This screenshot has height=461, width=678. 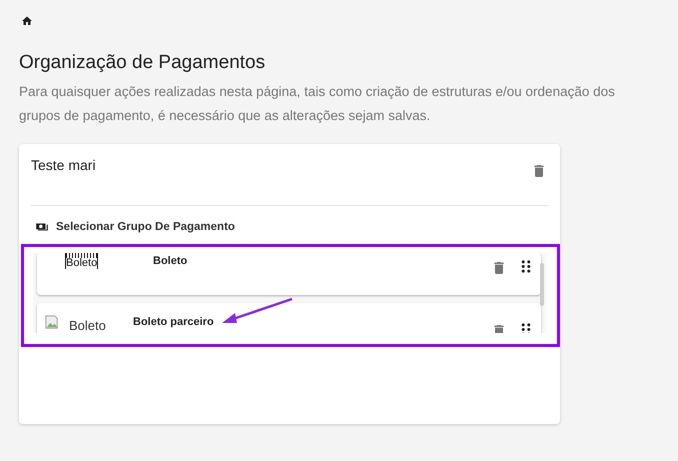 I want to click on scrollbar, so click(x=542, y=284).